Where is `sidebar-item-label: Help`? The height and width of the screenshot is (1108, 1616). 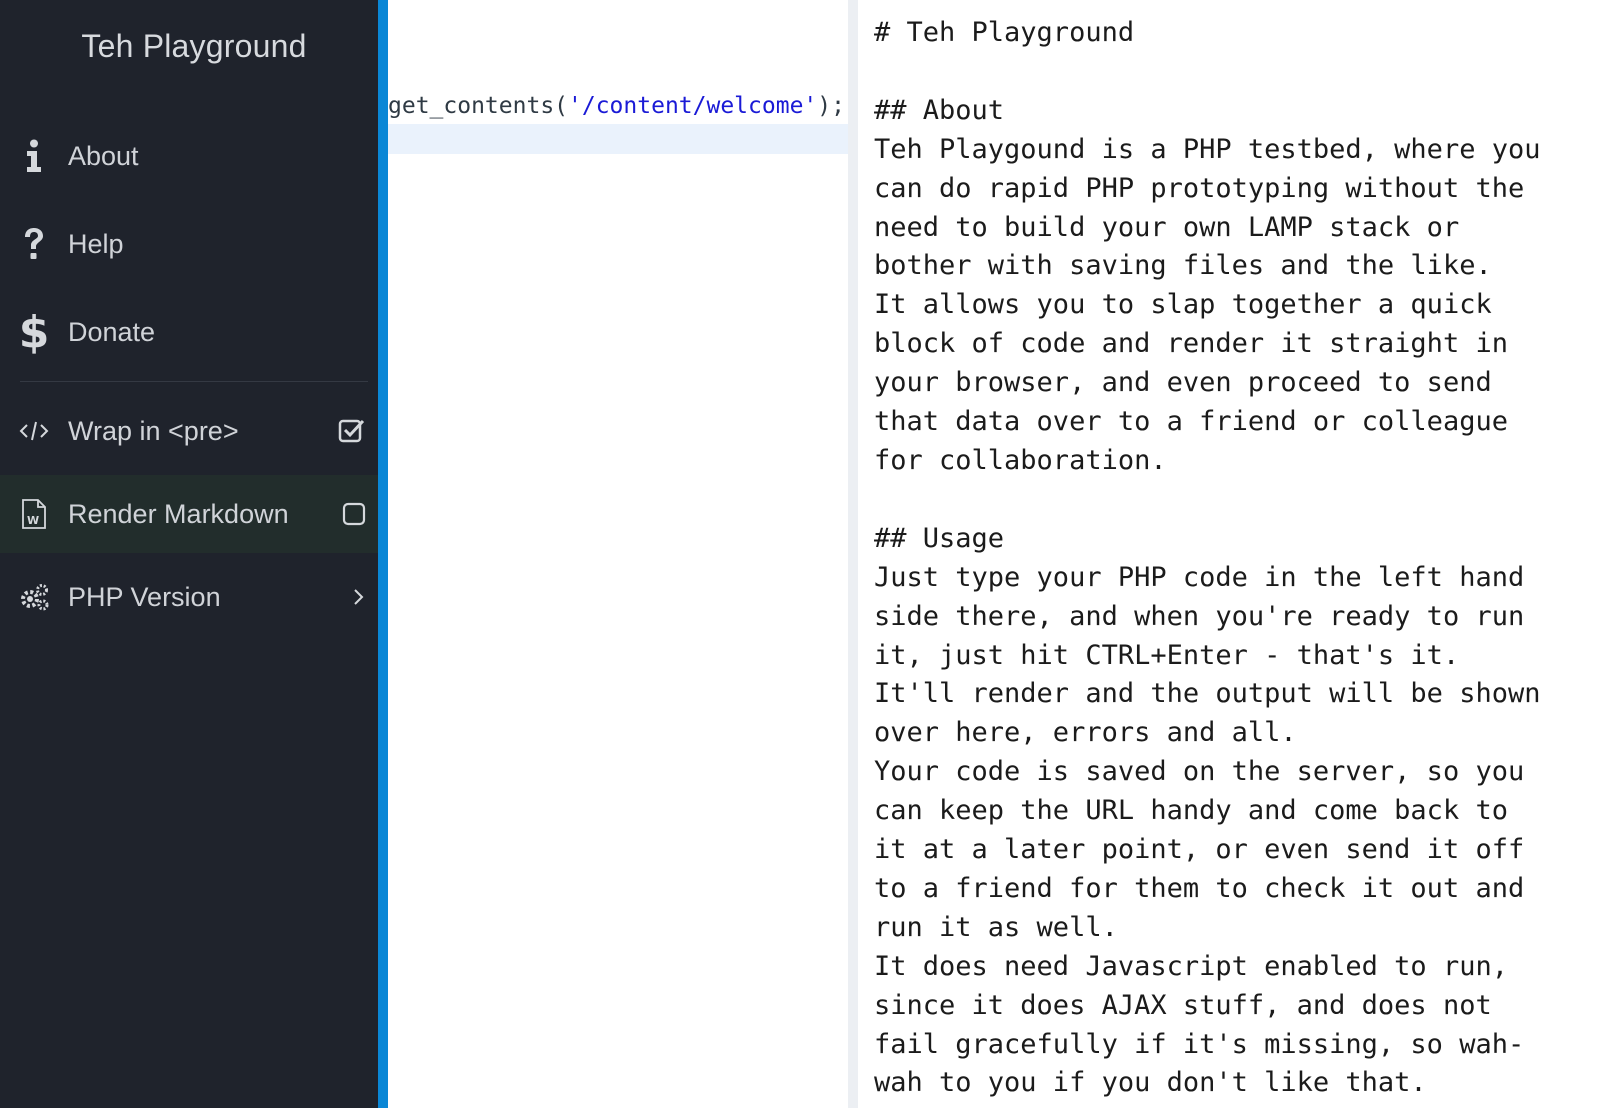 sidebar-item-label: Help is located at coordinates (96, 243).